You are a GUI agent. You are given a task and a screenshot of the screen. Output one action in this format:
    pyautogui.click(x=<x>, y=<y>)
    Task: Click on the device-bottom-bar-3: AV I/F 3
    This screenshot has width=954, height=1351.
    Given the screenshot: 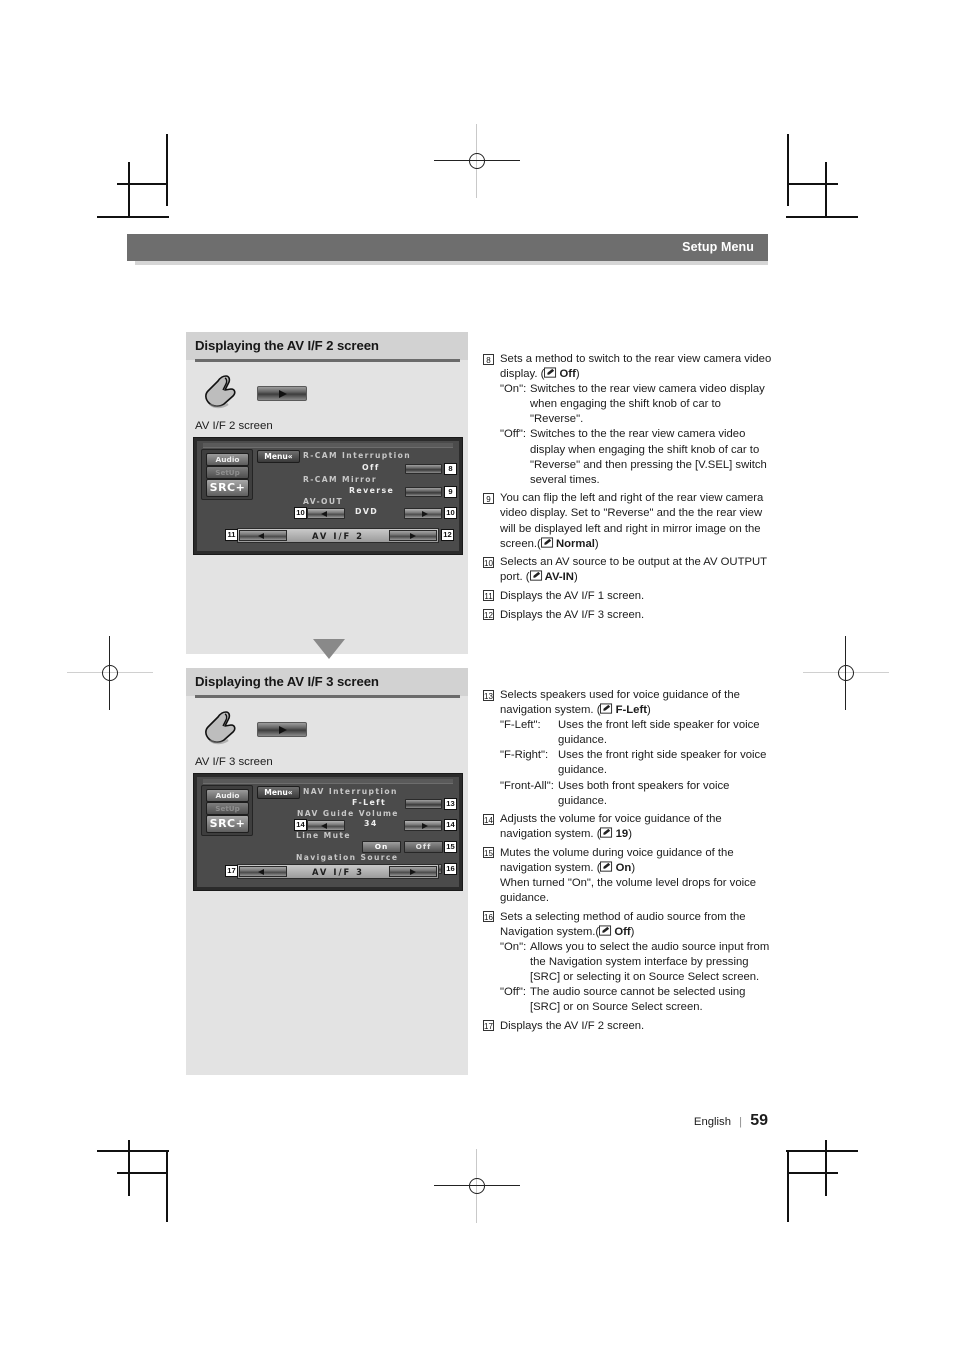 What is the action you would take?
    pyautogui.click(x=338, y=871)
    